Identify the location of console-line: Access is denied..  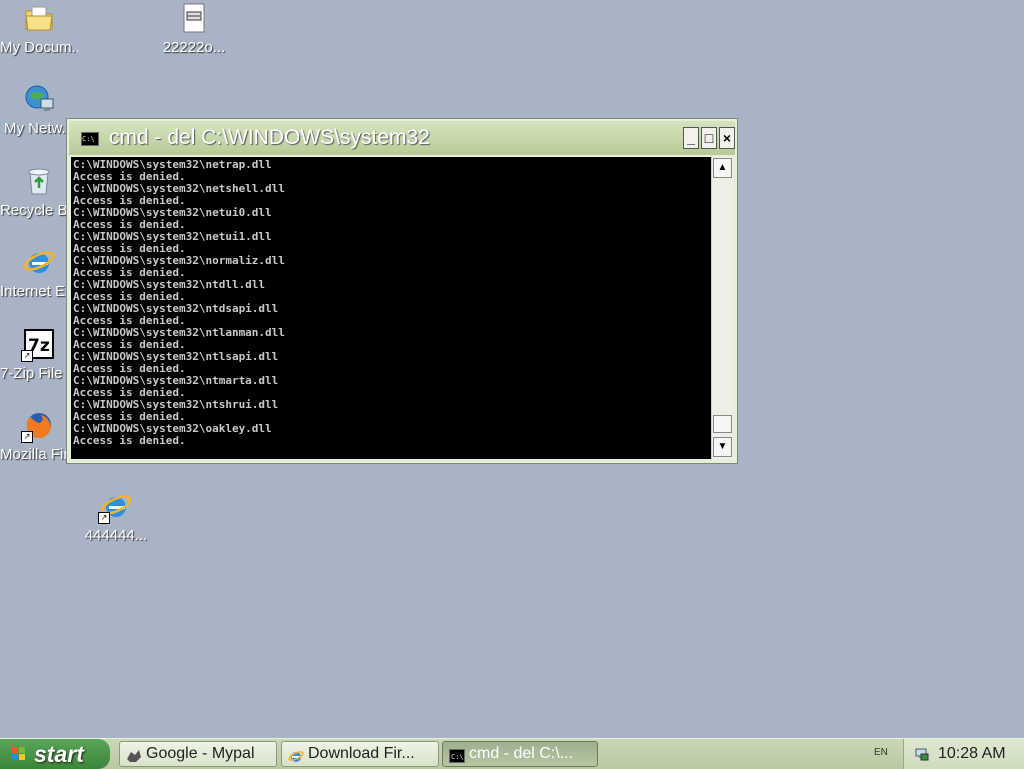
(129, 440).